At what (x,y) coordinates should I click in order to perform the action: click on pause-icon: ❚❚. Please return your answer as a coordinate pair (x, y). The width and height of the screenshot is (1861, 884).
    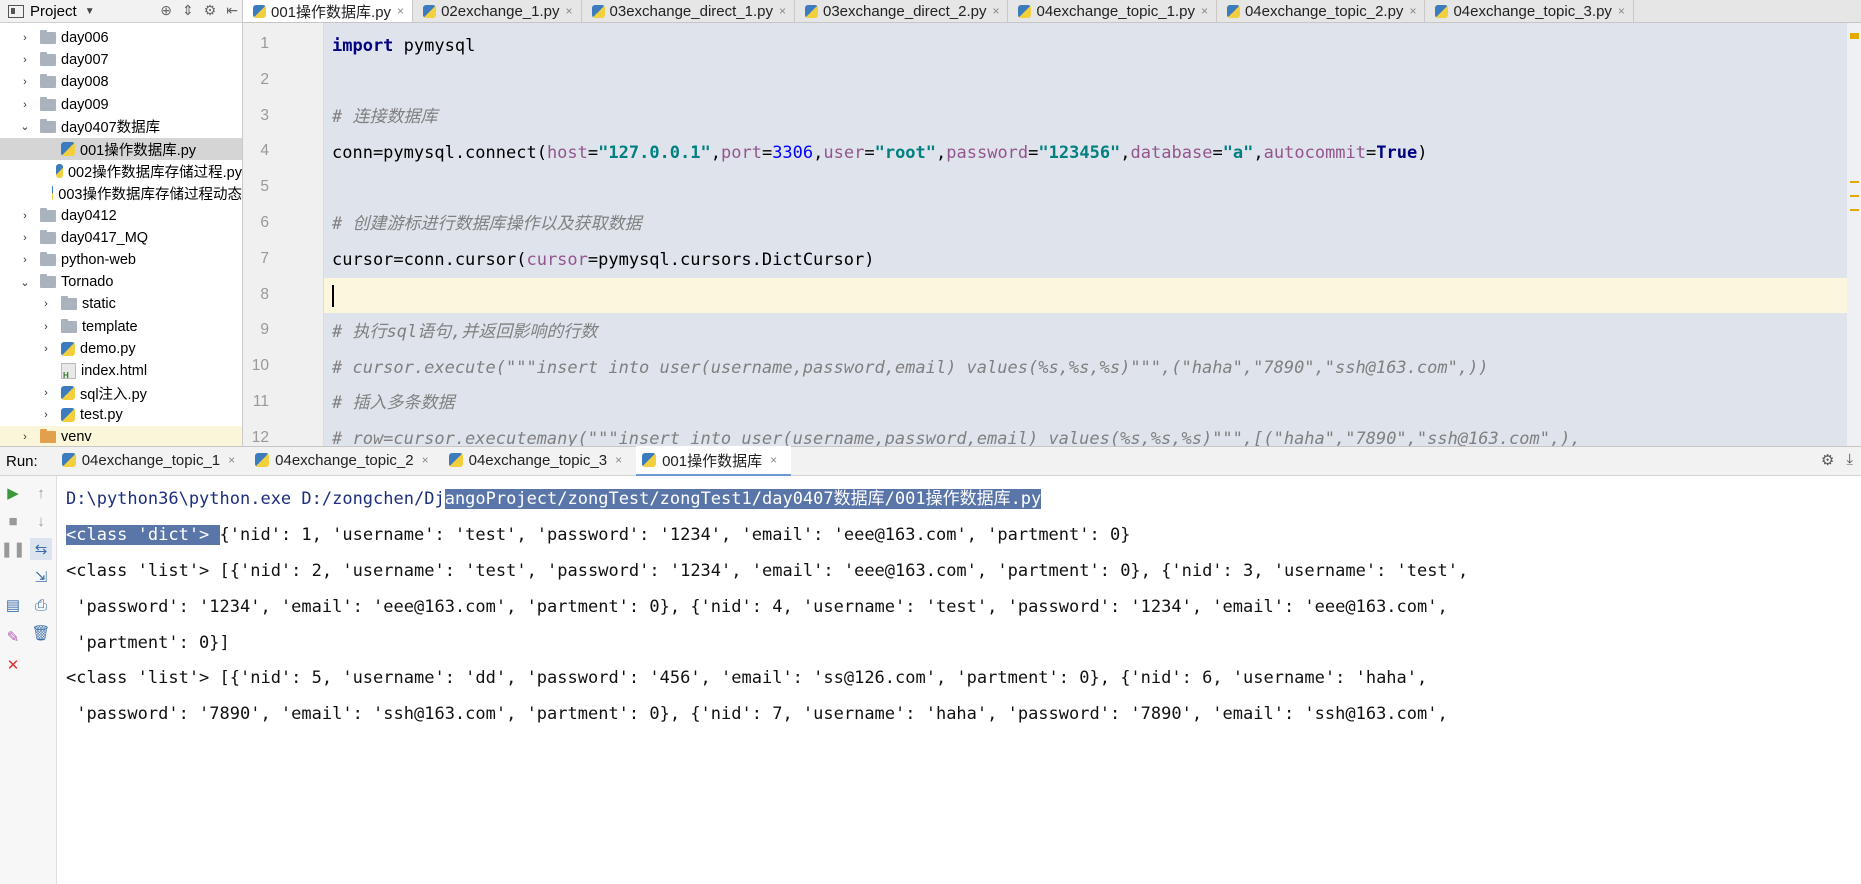
    Looking at the image, I should click on (12, 549).